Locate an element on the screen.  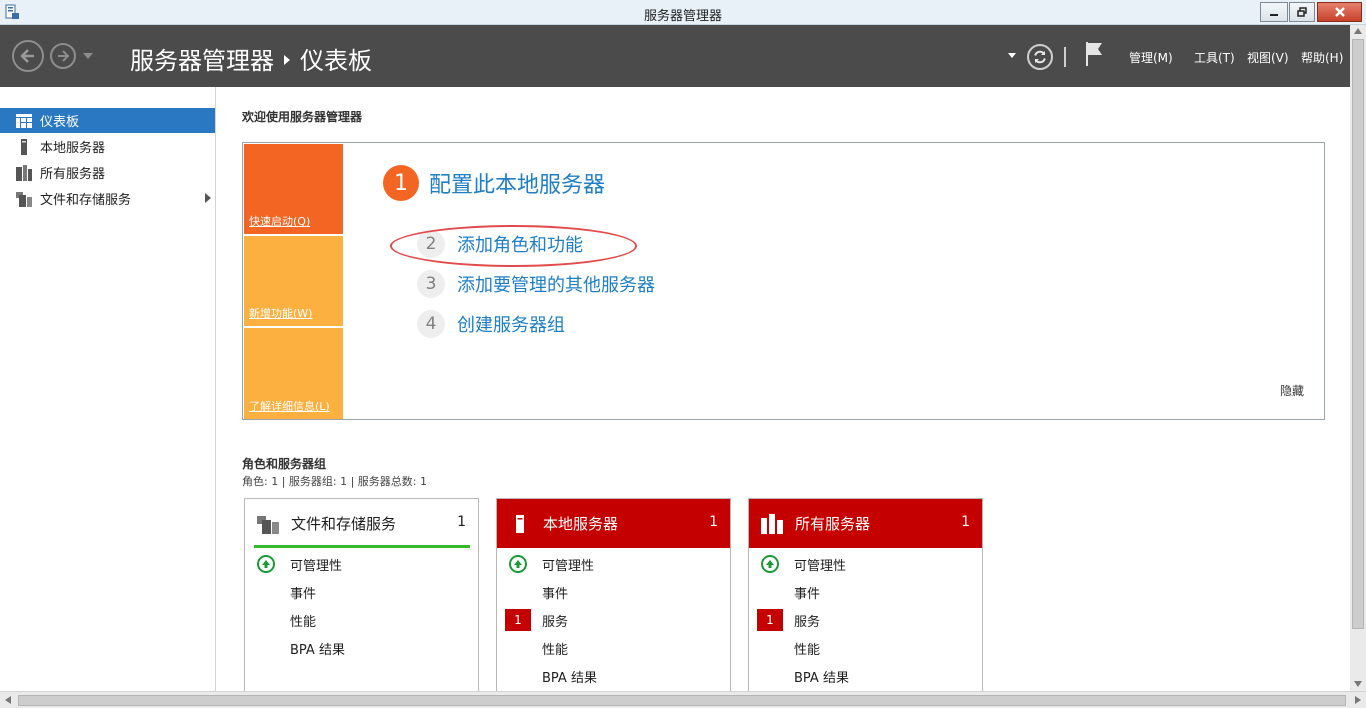
horizontal-scrollbar is located at coordinates (683, 699).